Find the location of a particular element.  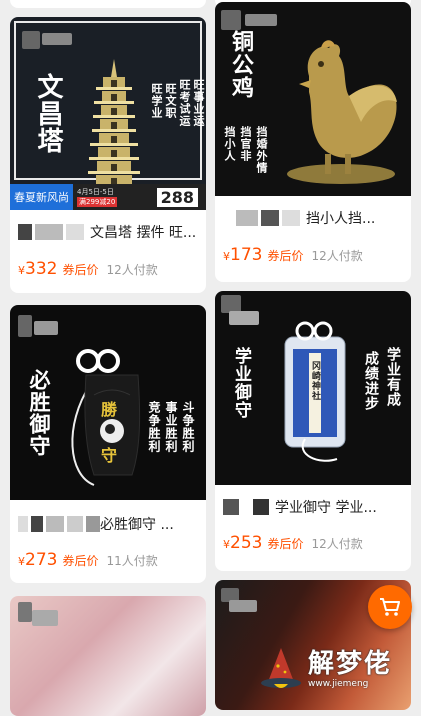

pagoda-icon is located at coordinates (114, 130).